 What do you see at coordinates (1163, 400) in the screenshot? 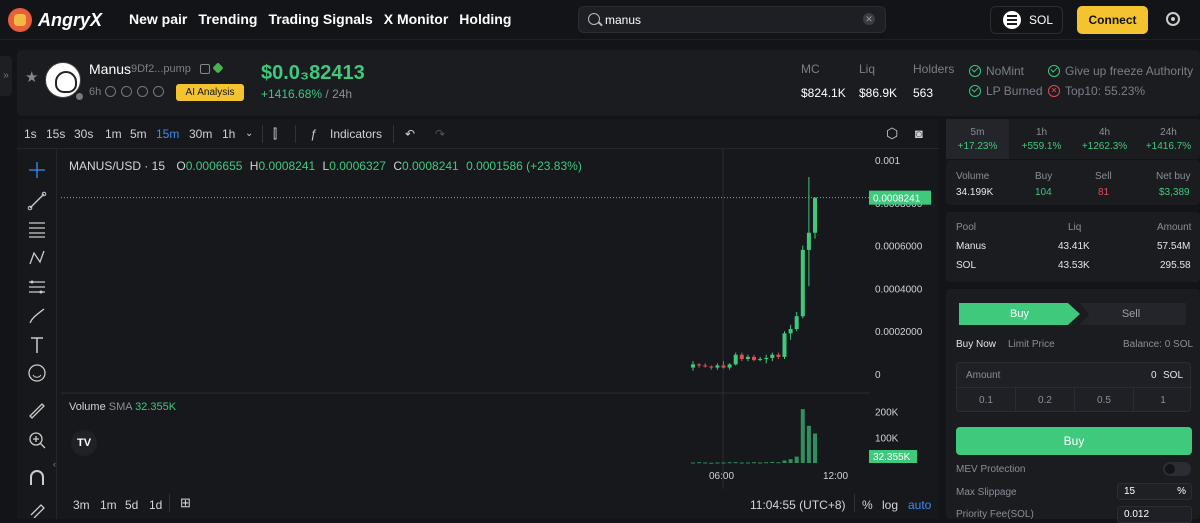
I see `preset-1: 1` at bounding box center [1163, 400].